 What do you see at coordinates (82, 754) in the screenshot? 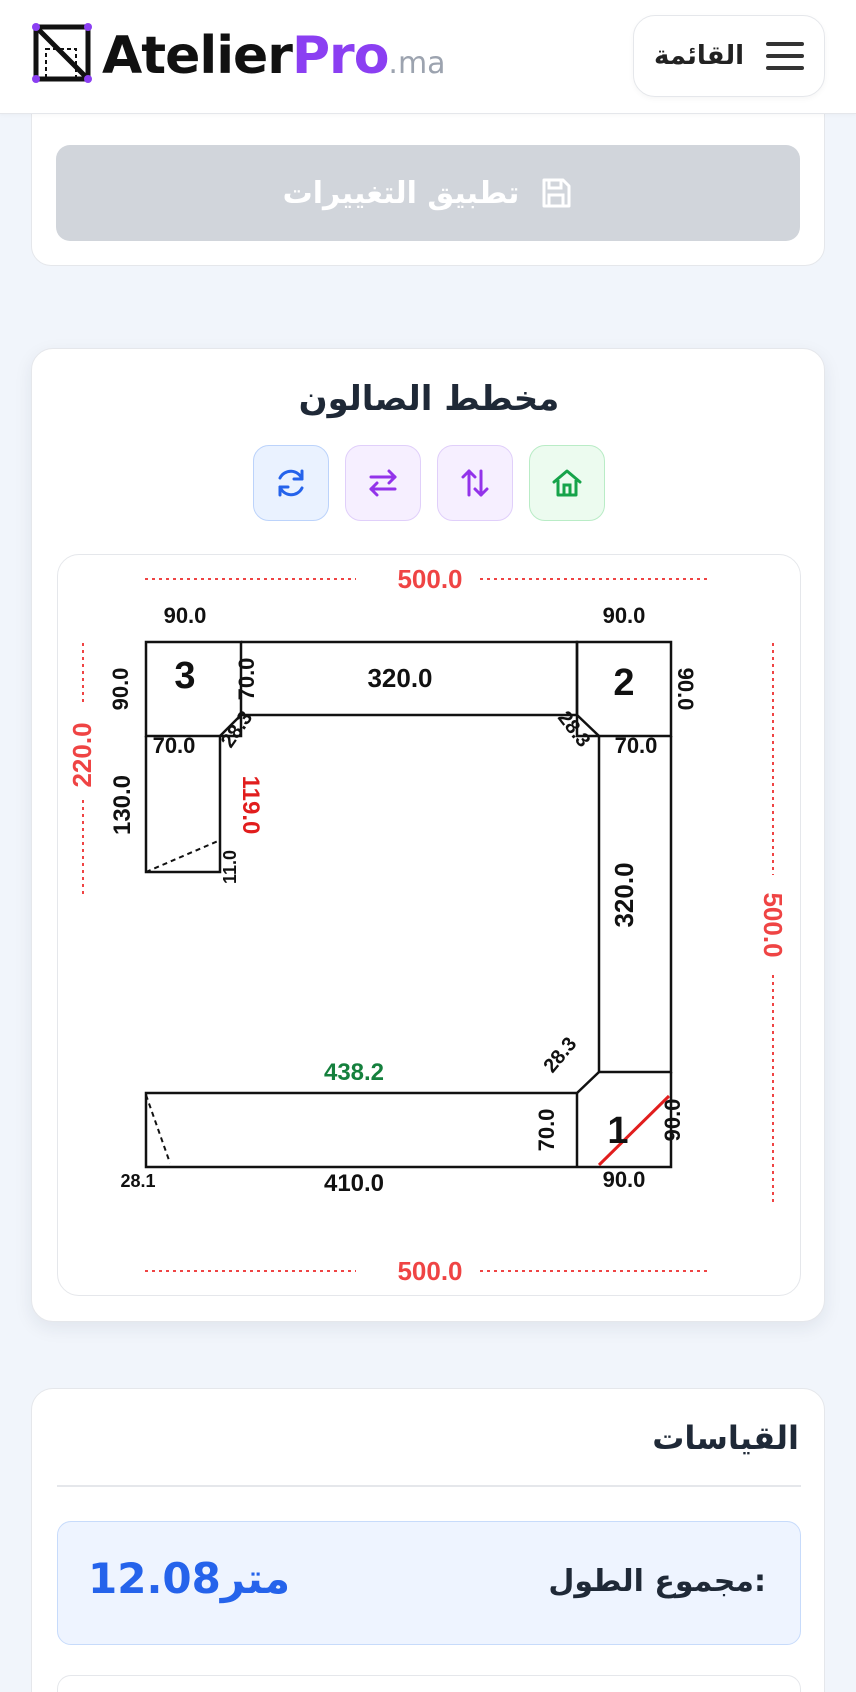
I see `overall-left-dim: 220.0` at bounding box center [82, 754].